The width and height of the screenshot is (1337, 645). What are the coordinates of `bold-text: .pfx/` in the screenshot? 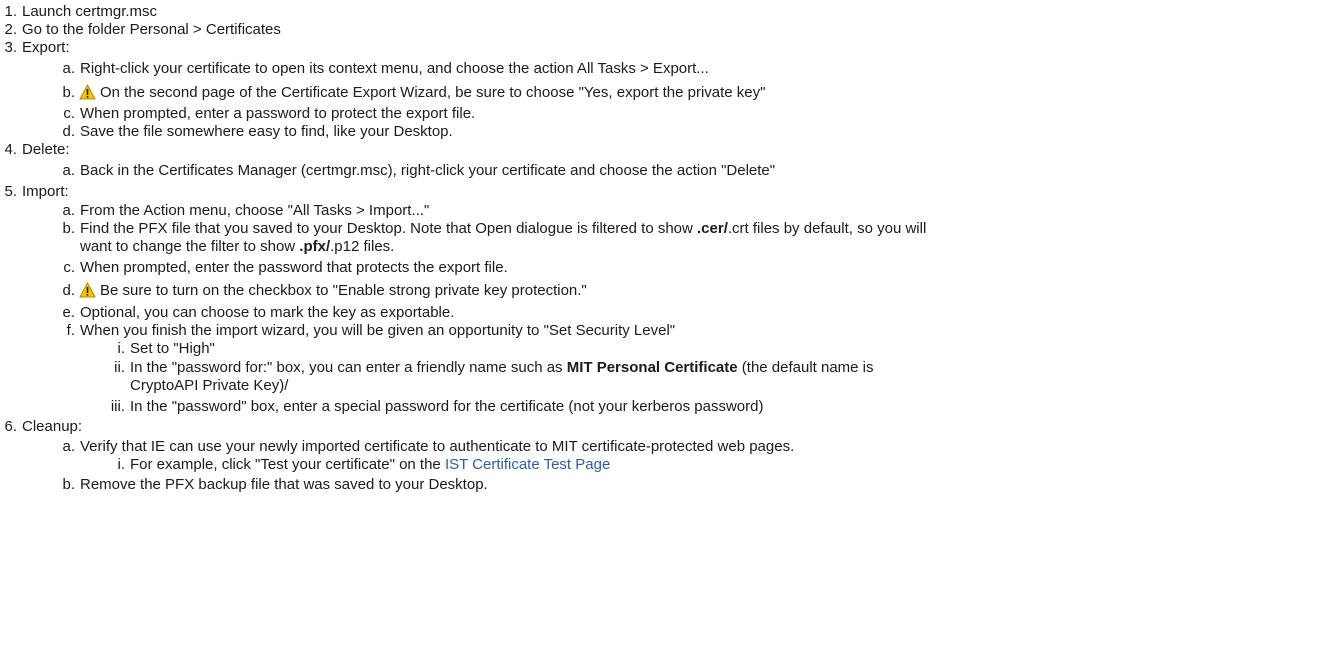 It's located at (315, 246).